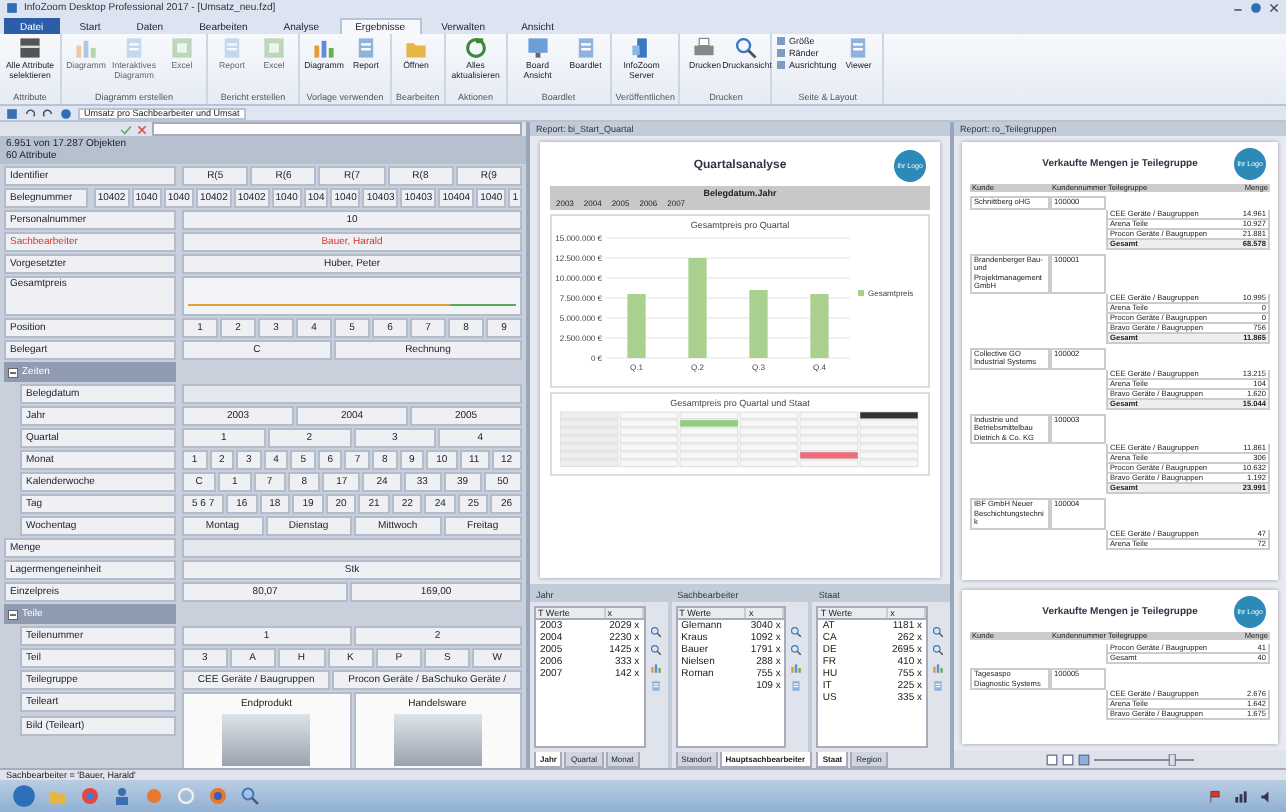 The width and height of the screenshot is (1286, 812). I want to click on refresh-icon, so click(475, 48).